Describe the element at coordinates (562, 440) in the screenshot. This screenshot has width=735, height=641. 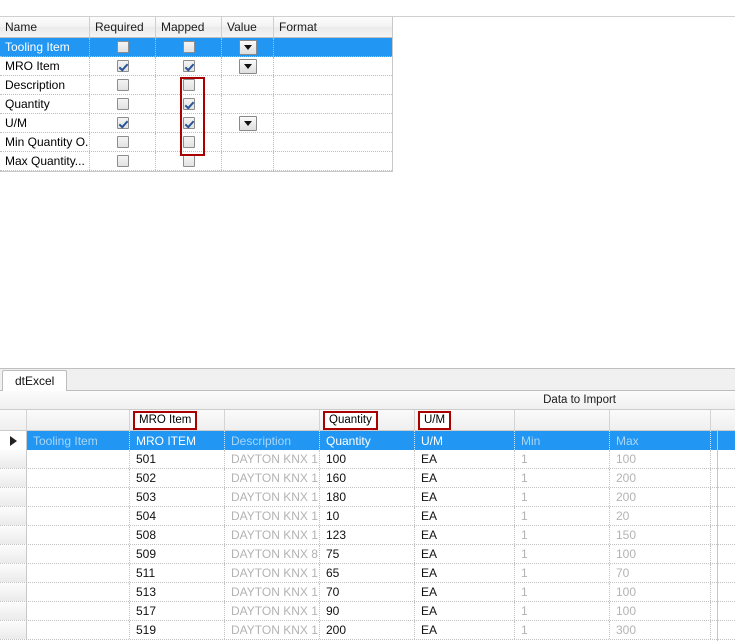
I see `data-column-header-min: Min` at that location.